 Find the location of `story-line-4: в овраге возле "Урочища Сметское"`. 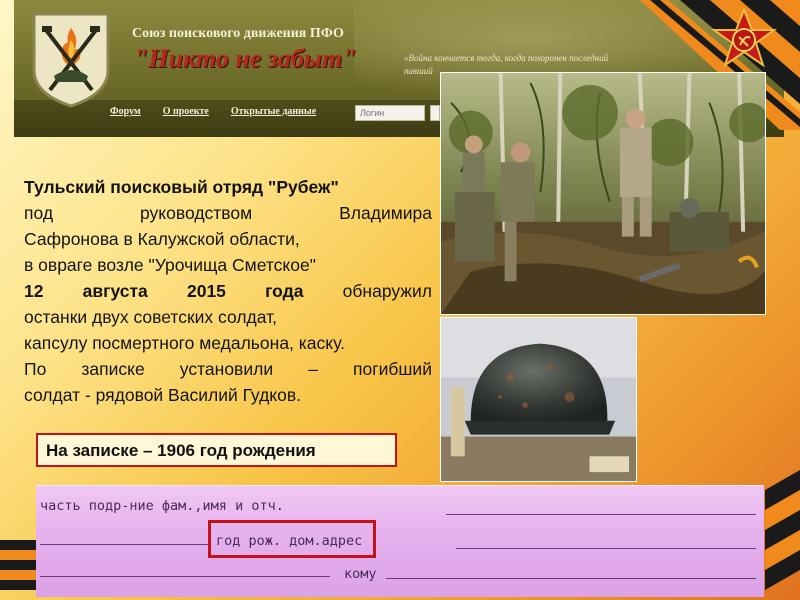

story-line-4: в овраге возле "Урочища Сметское" is located at coordinates (170, 265).